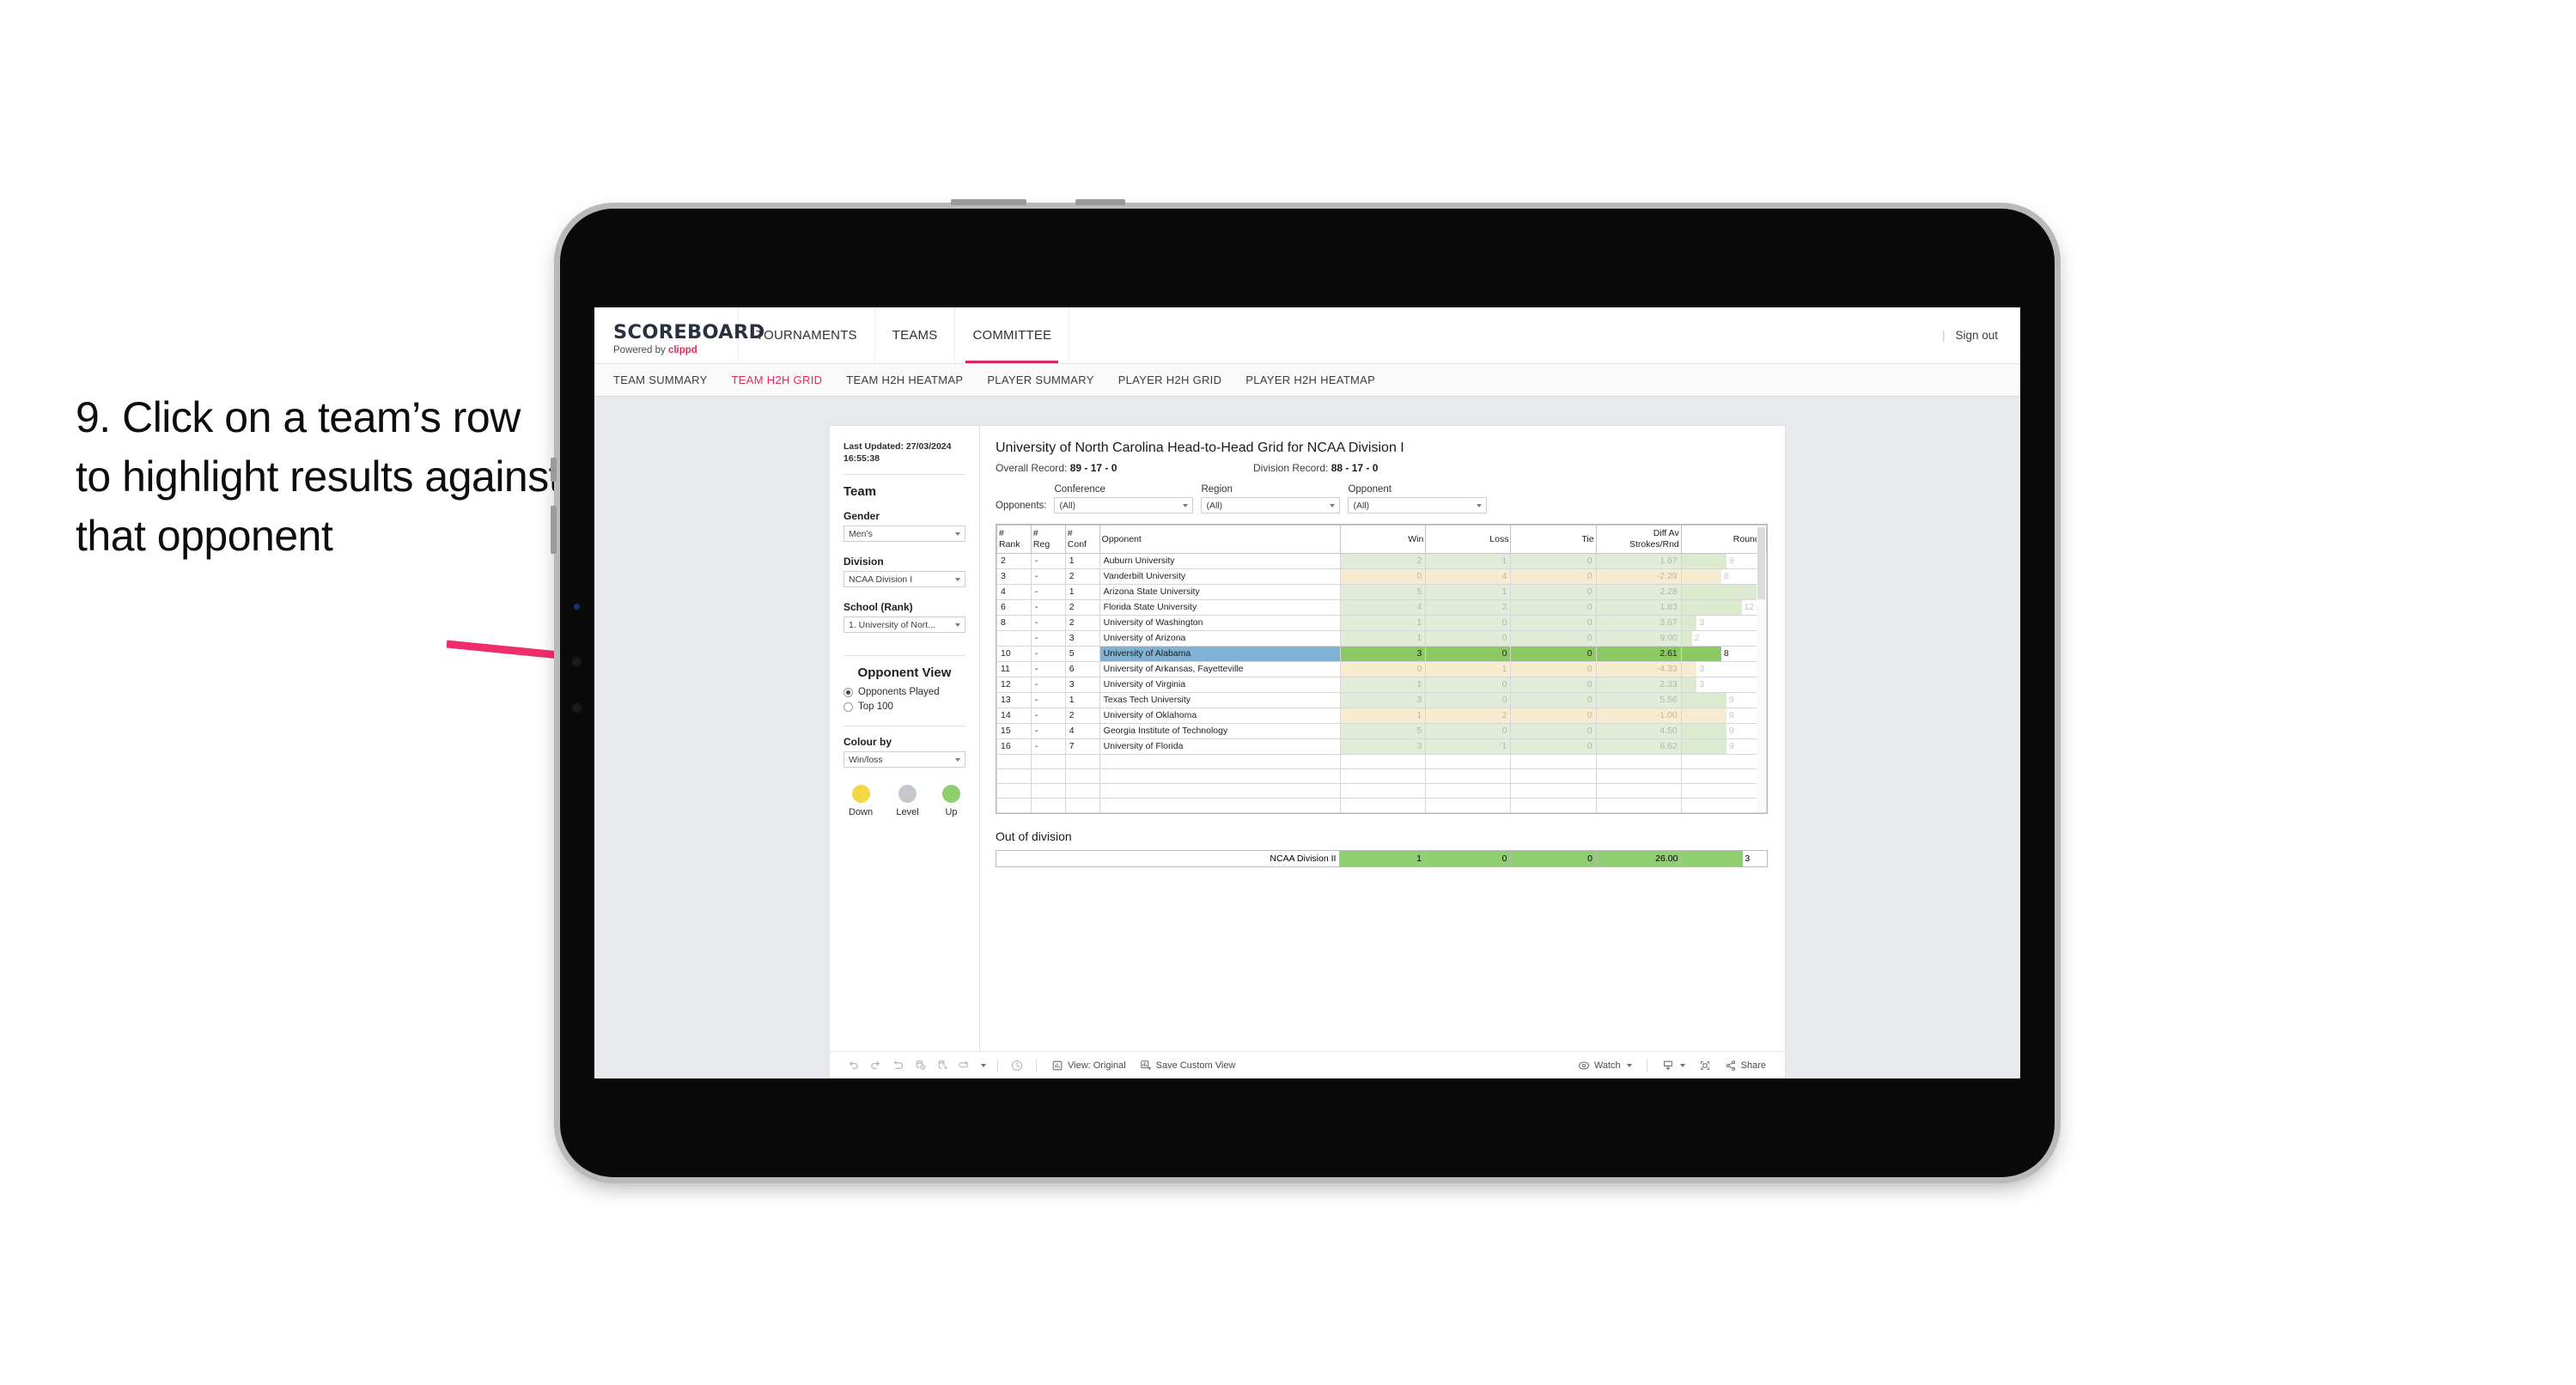 This screenshot has height=1385, width=2576. I want to click on download-button, so click(1673, 1066).